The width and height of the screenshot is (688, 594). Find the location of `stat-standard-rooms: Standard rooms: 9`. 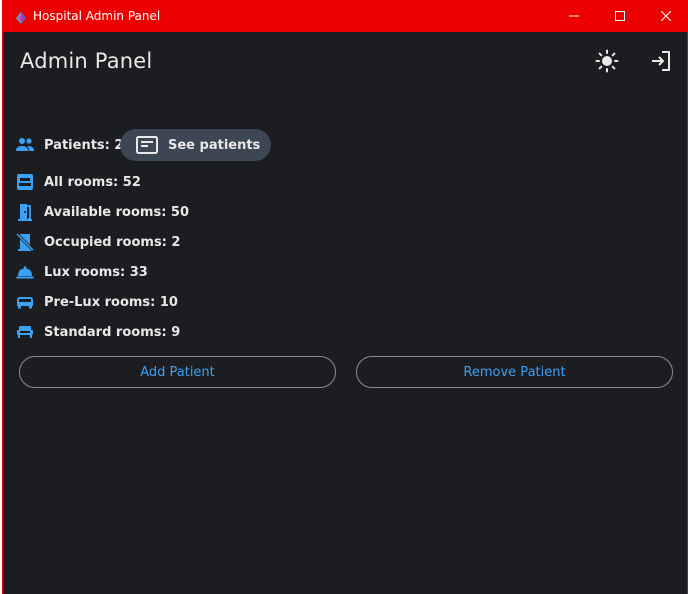

stat-standard-rooms: Standard rooms: 9 is located at coordinates (97, 332).